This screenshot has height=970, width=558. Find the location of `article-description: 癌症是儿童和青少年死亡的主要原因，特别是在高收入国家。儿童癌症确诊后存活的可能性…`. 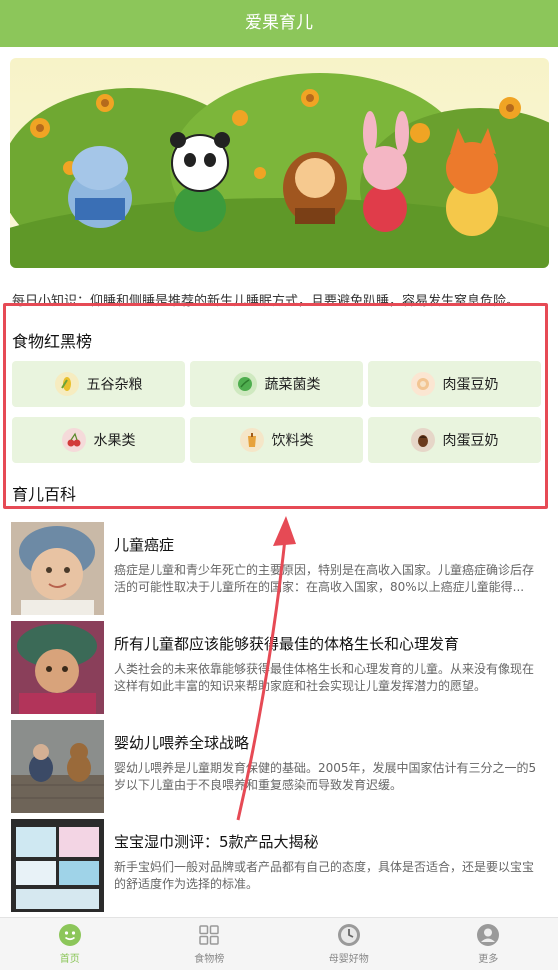

article-description: 癌症是儿童和青少年死亡的主要原因，特别是在高收入国家。儿童癌症确诊后存活的可能性… is located at coordinates (324, 578).